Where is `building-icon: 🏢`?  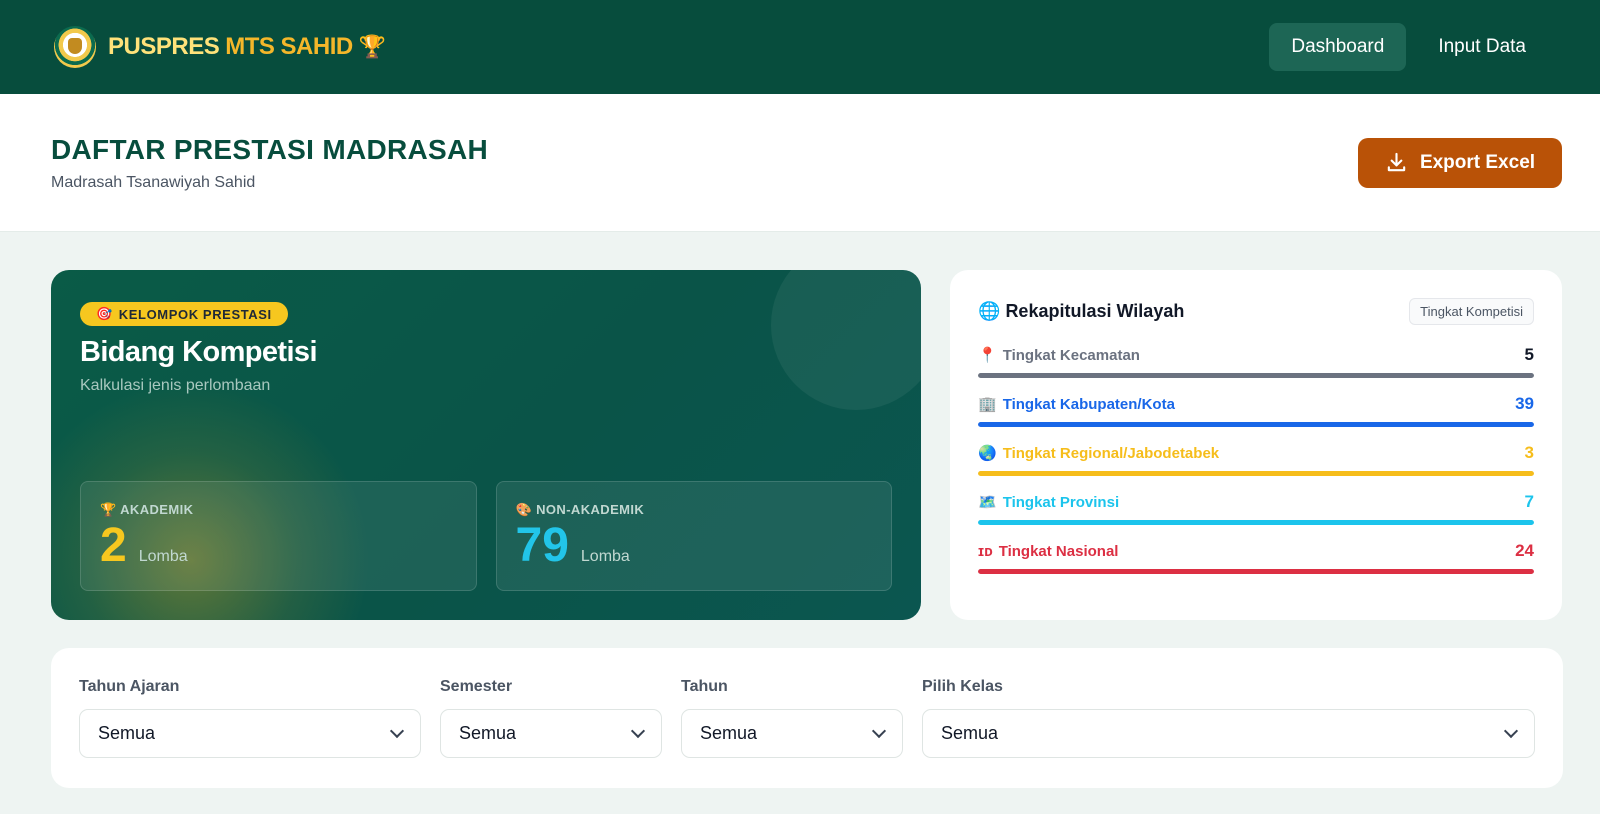 building-icon: 🏢 is located at coordinates (987, 404).